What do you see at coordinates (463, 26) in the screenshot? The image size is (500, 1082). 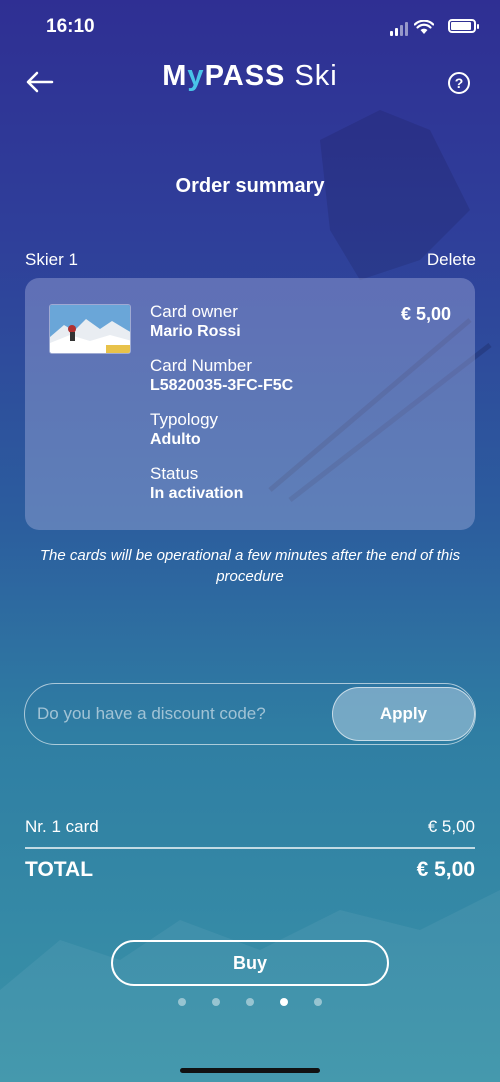 I see `battery-icon` at bounding box center [463, 26].